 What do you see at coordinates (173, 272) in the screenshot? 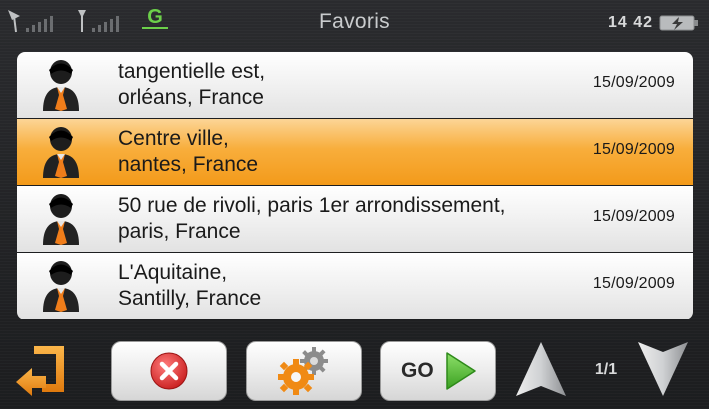
I see `address-line-1: L'Aquitaine,` at bounding box center [173, 272].